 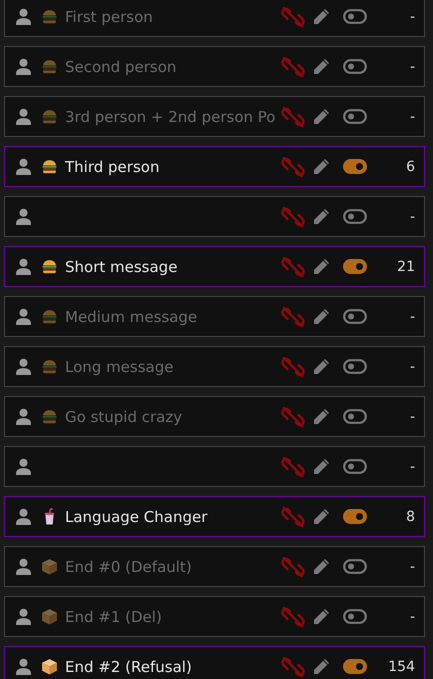 I want to click on entry-name: End #2 (Refusal), so click(x=129, y=667).